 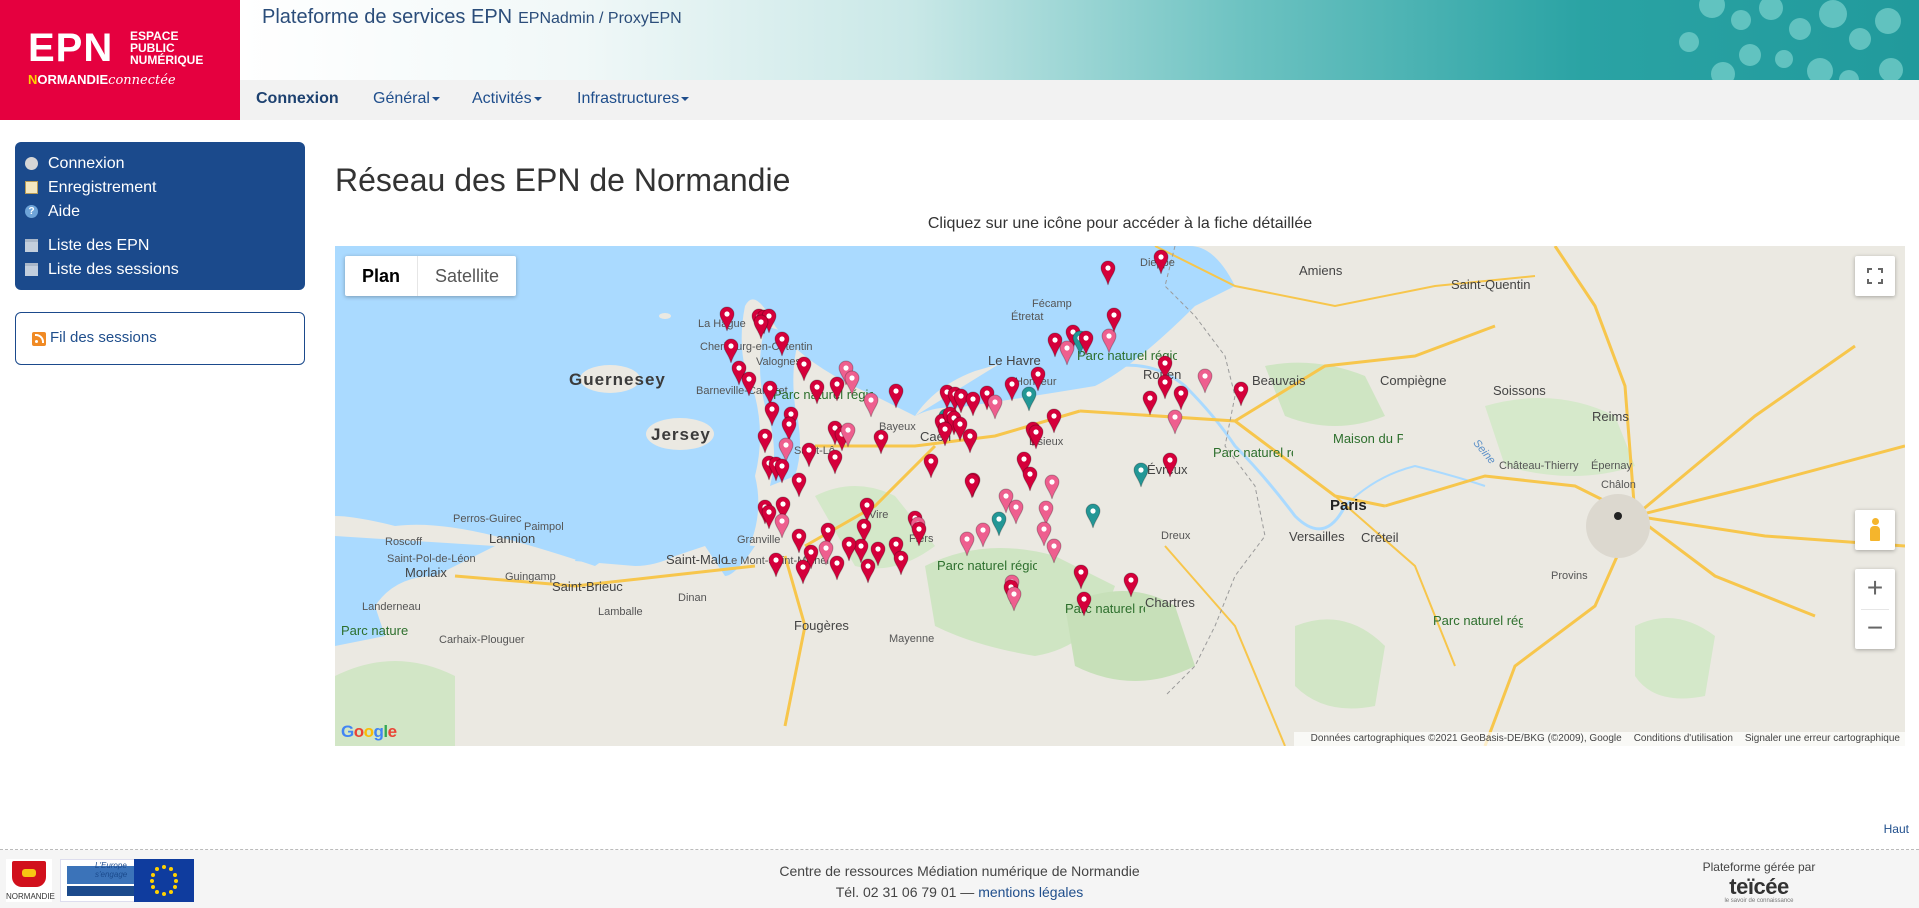 I want to click on map-type-satellite-button: Satellite, so click(x=467, y=276).